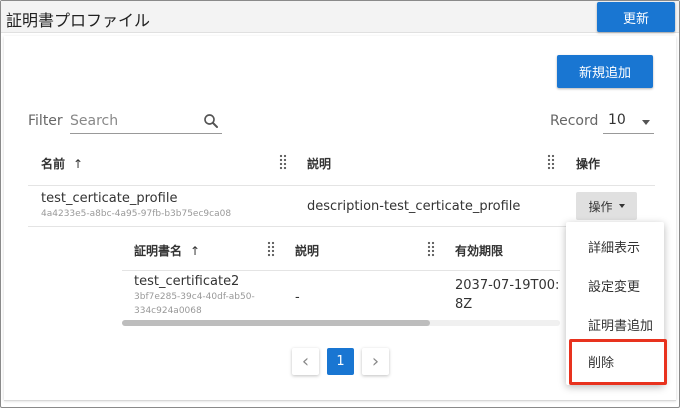 The height and width of the screenshot is (408, 680). What do you see at coordinates (194, 297) in the screenshot?
I see `certificate-id-line1: 3bf7e285-39c4-40df-ab50-` at bounding box center [194, 297].